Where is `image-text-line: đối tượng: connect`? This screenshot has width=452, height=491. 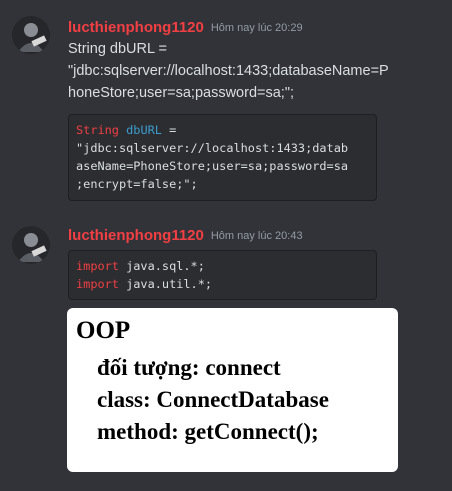 image-text-line: đối tượng: connect is located at coordinates (189, 367).